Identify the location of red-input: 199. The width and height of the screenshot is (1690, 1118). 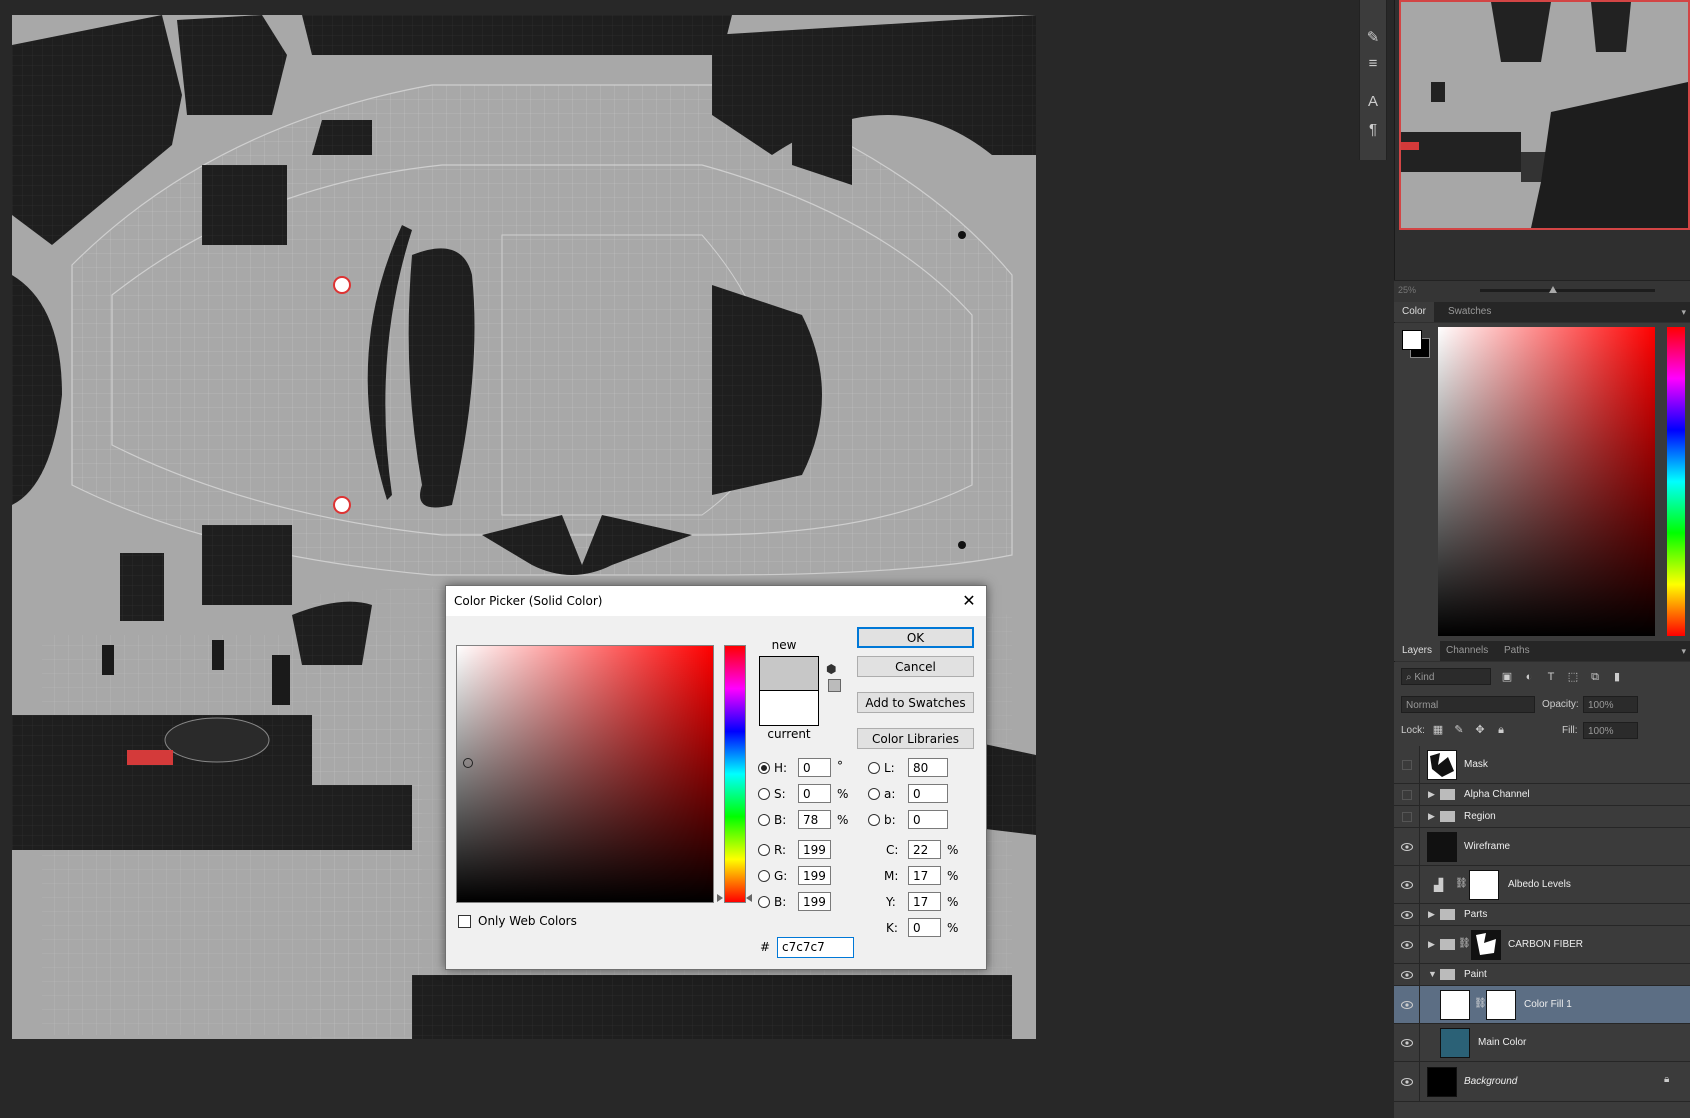
(814, 849).